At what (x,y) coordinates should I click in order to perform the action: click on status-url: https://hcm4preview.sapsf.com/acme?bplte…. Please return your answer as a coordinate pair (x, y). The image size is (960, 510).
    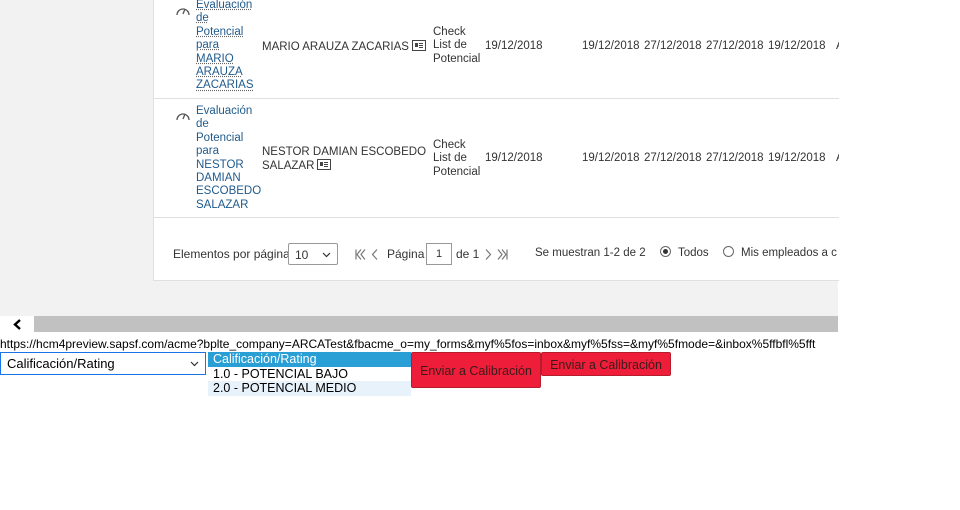
    Looking at the image, I should click on (408, 344).